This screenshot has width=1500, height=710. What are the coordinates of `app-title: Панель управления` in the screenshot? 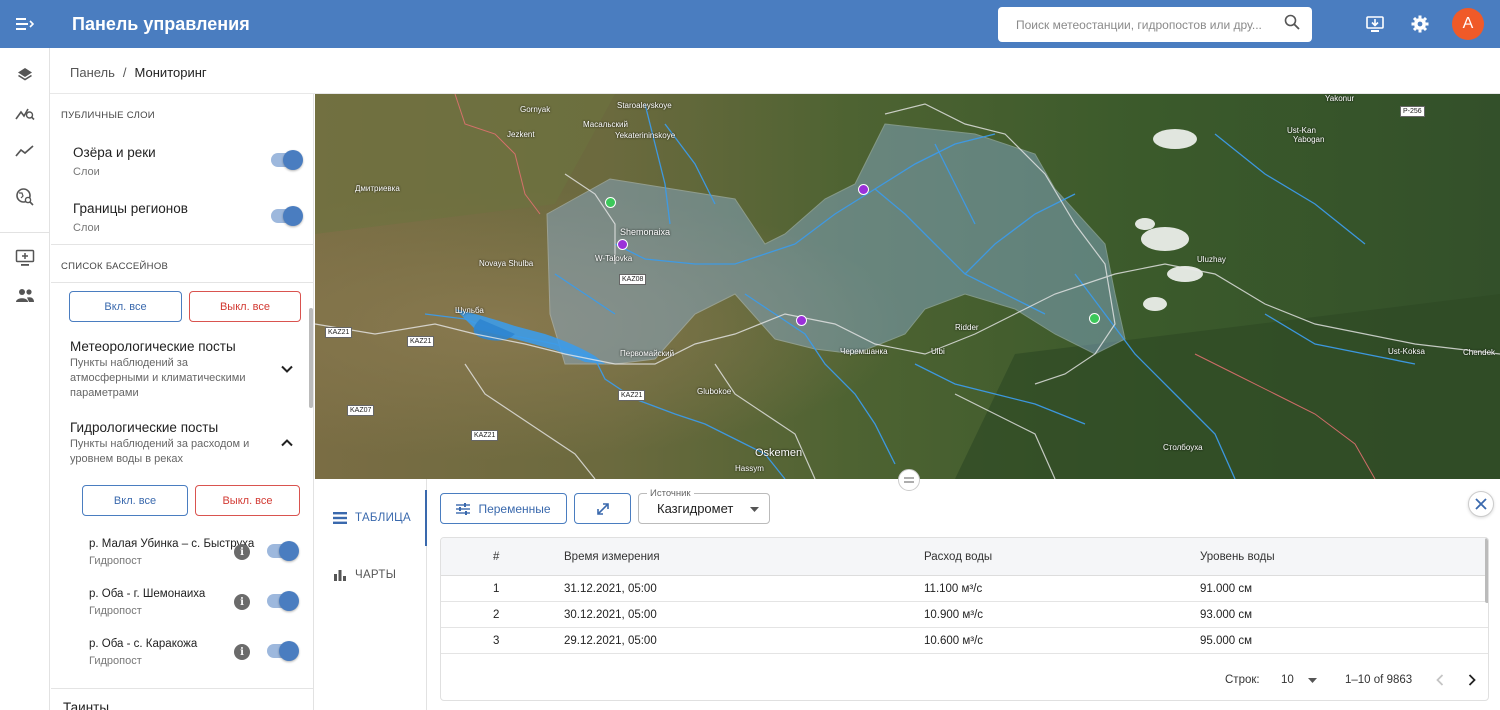 It's located at (161, 23).